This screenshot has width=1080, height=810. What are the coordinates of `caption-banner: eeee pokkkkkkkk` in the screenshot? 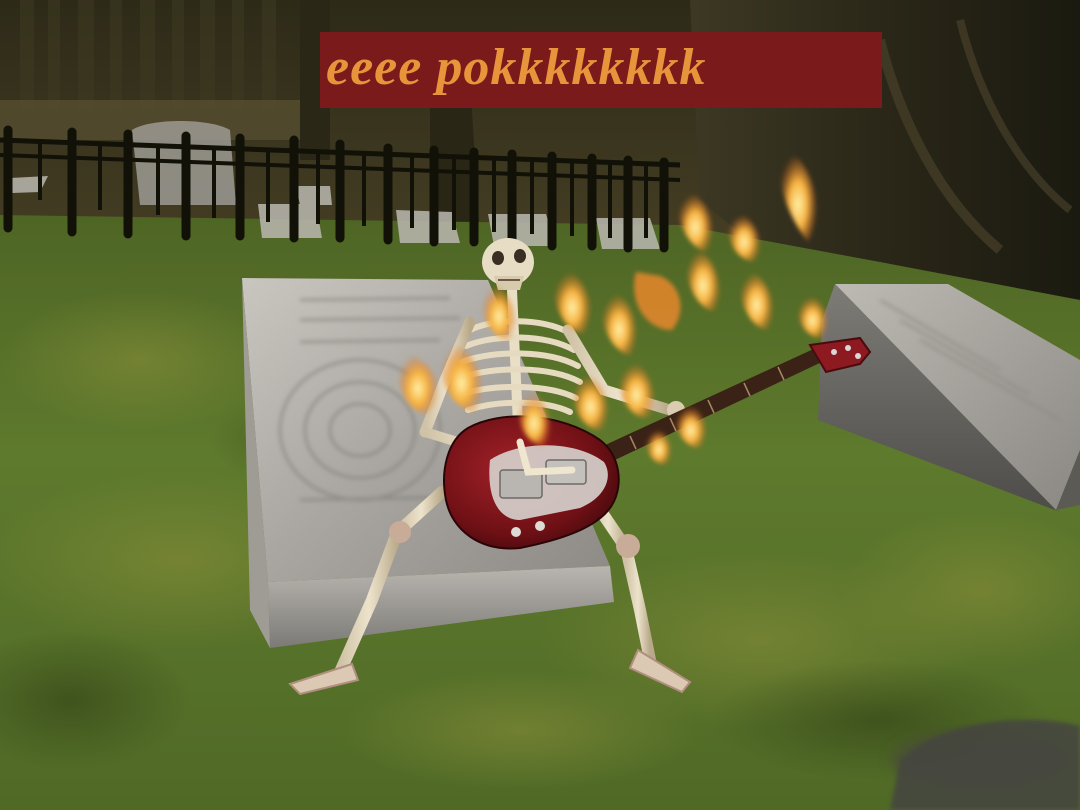 It's located at (601, 70).